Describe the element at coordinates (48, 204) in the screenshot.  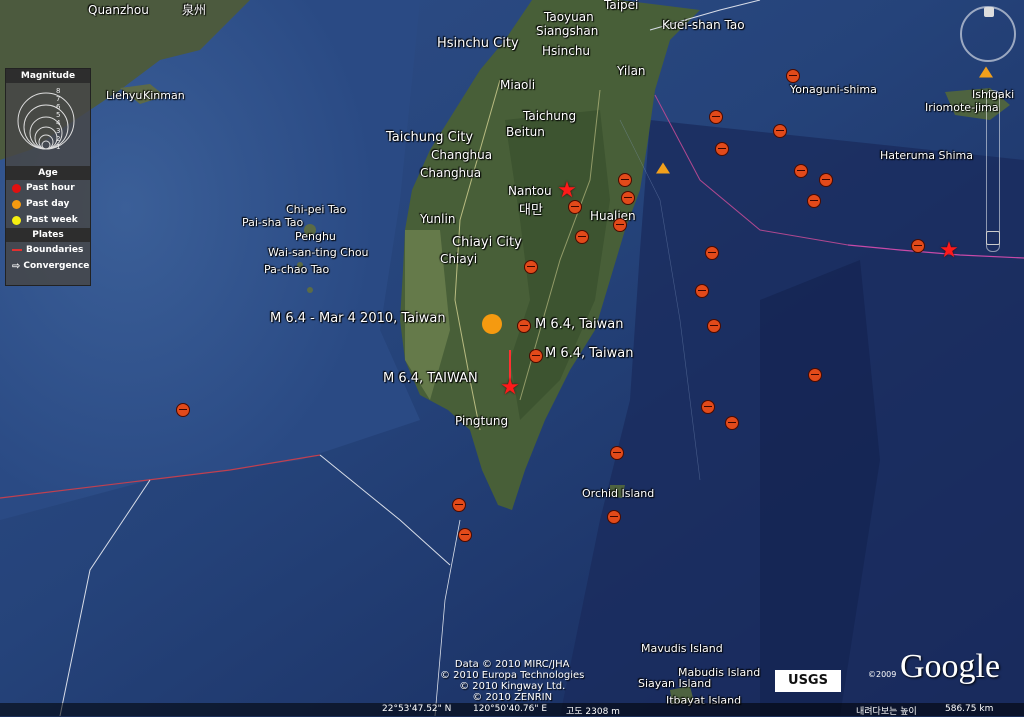
I see `legend-age-past-day: Past day` at that location.